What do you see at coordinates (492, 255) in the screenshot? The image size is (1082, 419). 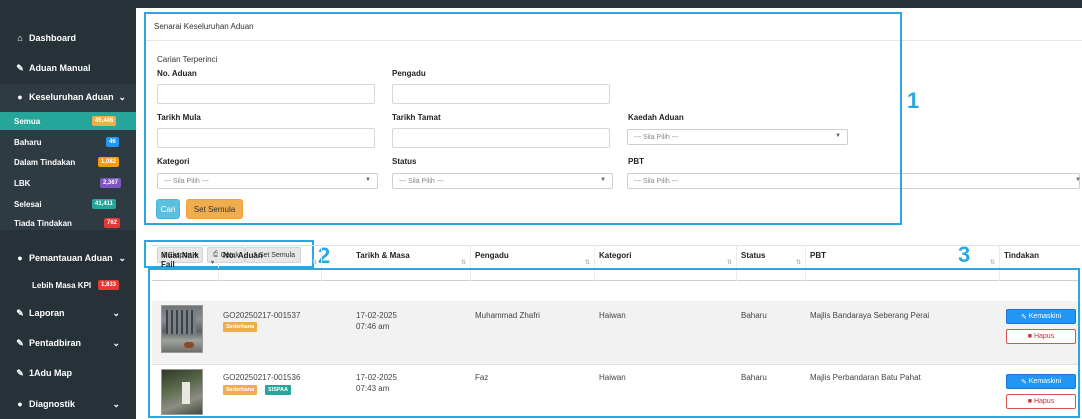 I see `header-text: Pengadu` at bounding box center [492, 255].